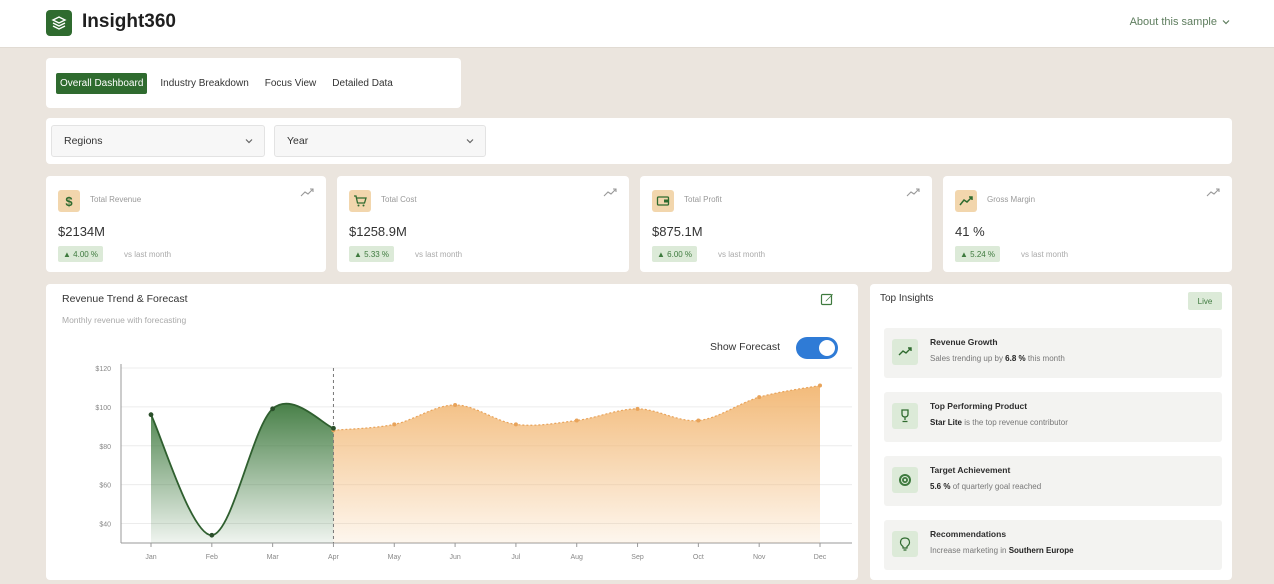  Describe the element at coordinates (59, 23) in the screenshot. I see `logo-icon` at that location.